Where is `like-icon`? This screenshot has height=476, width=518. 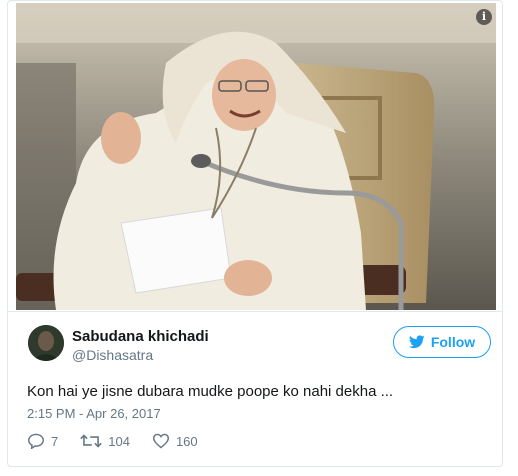 like-icon is located at coordinates (160, 441).